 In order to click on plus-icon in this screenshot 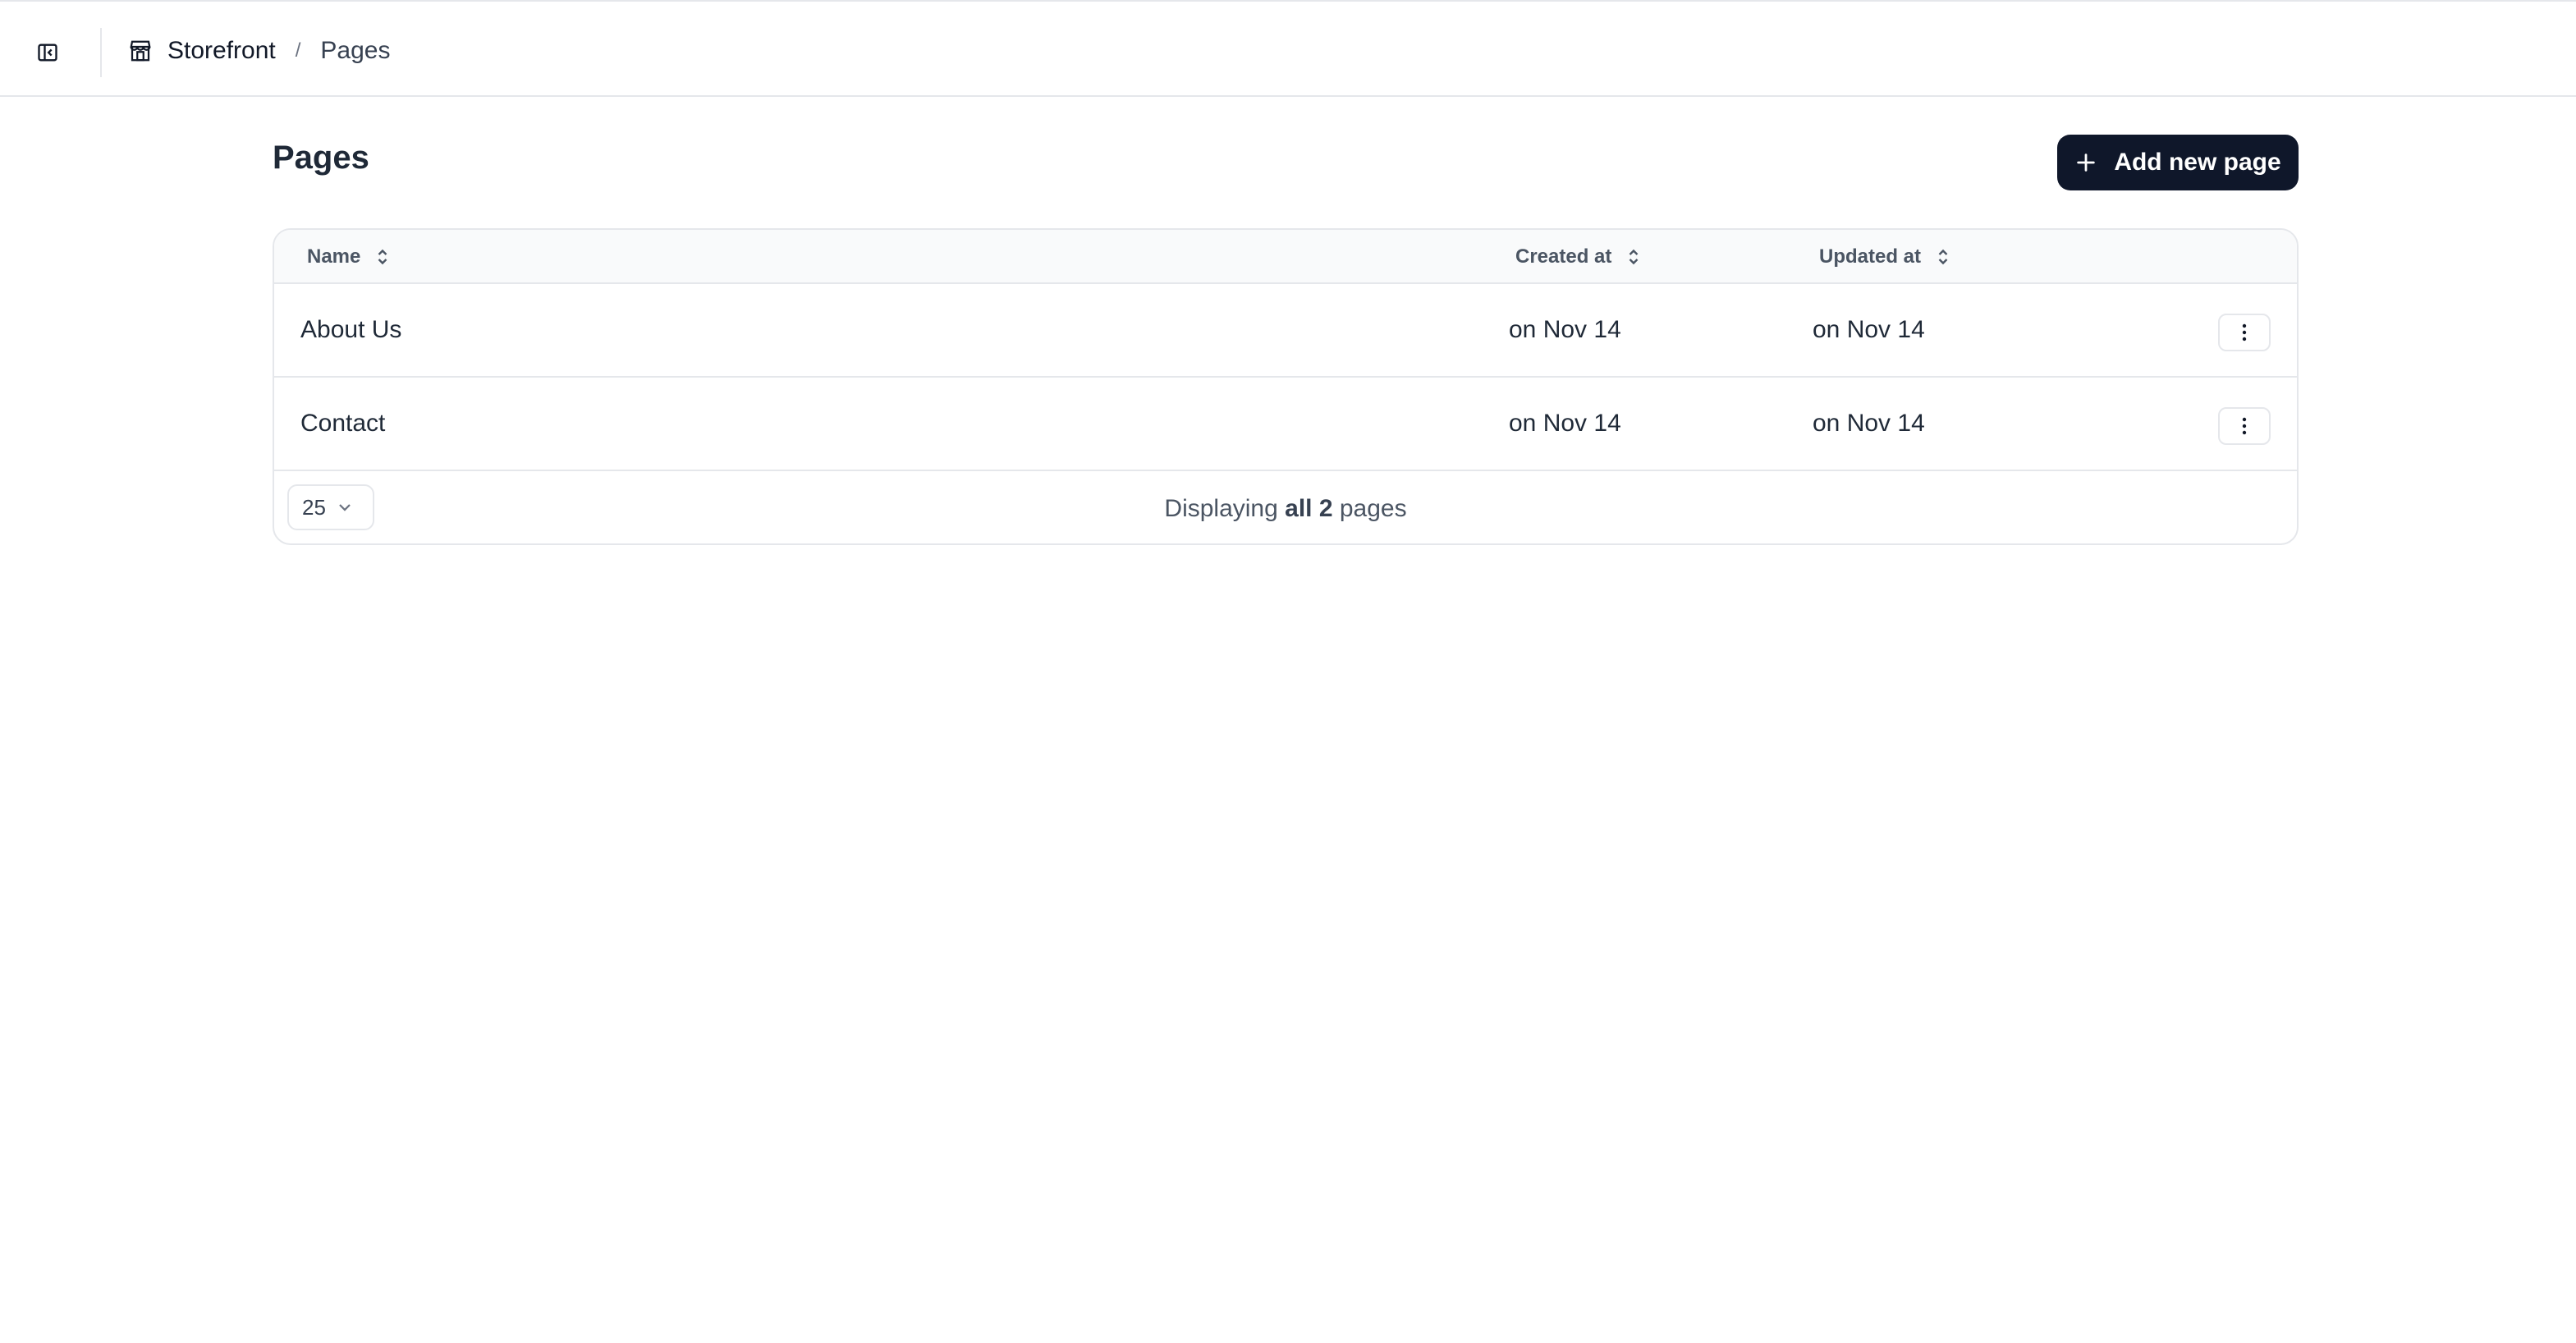, I will do `click(2086, 163)`.